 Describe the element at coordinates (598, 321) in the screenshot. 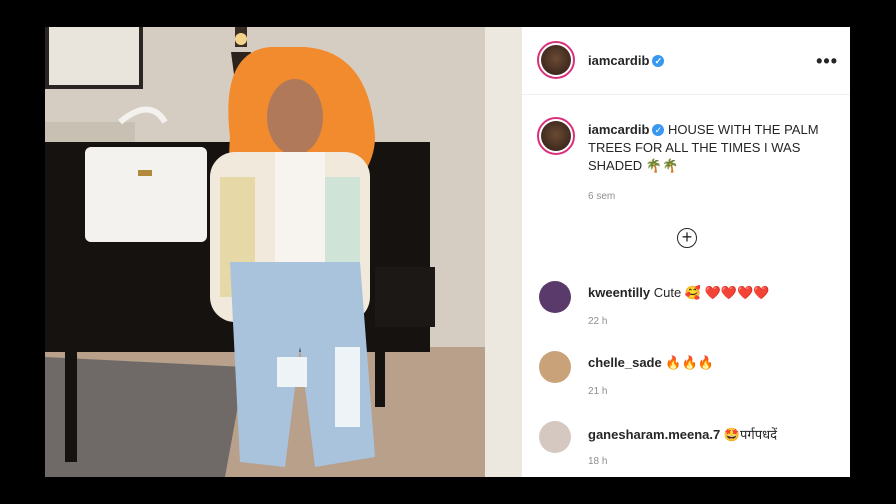

I see `comment-timestamp: 22 h` at that location.